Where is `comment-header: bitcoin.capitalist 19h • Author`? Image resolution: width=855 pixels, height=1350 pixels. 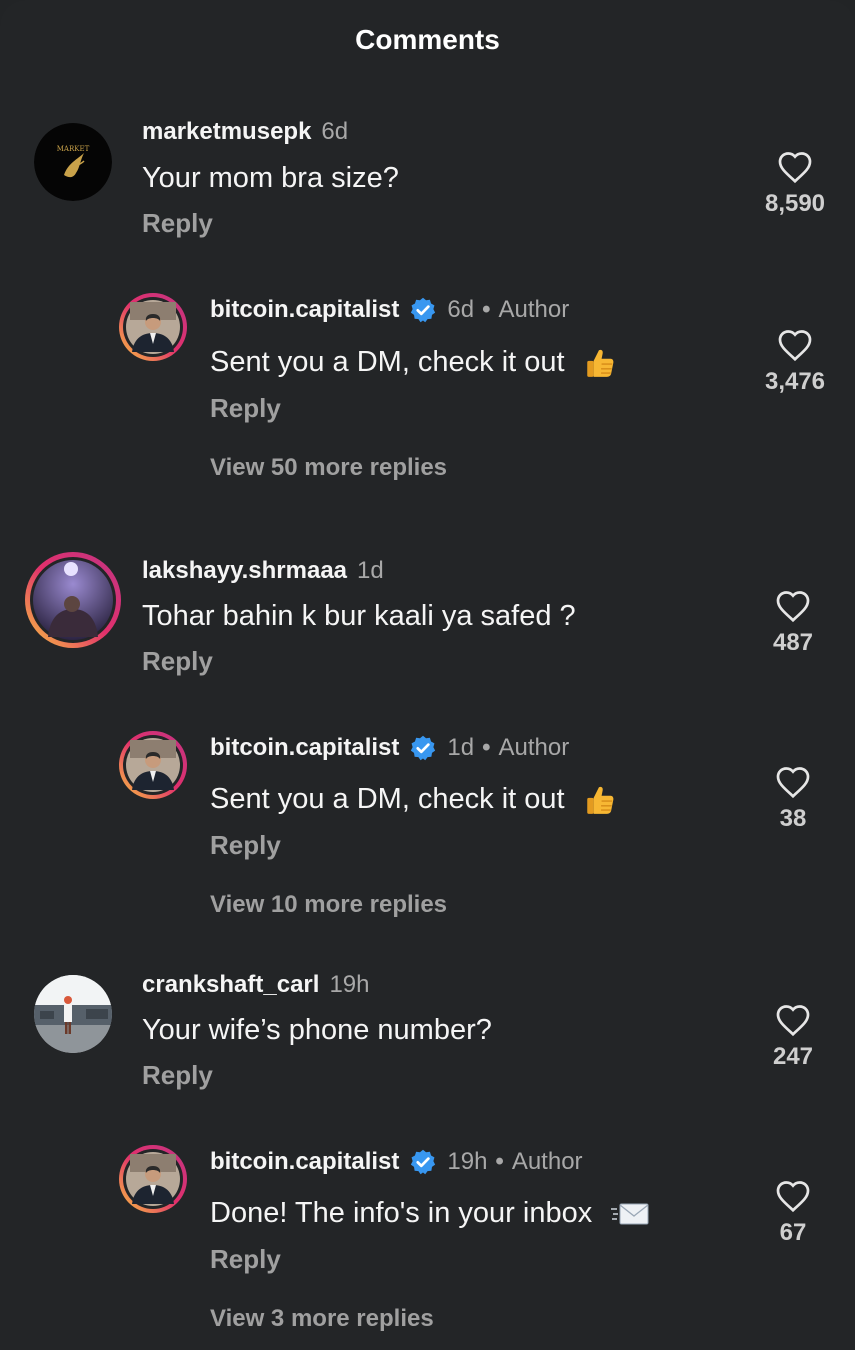
comment-header: bitcoin.capitalist 19h • Author is located at coordinates (396, 1162).